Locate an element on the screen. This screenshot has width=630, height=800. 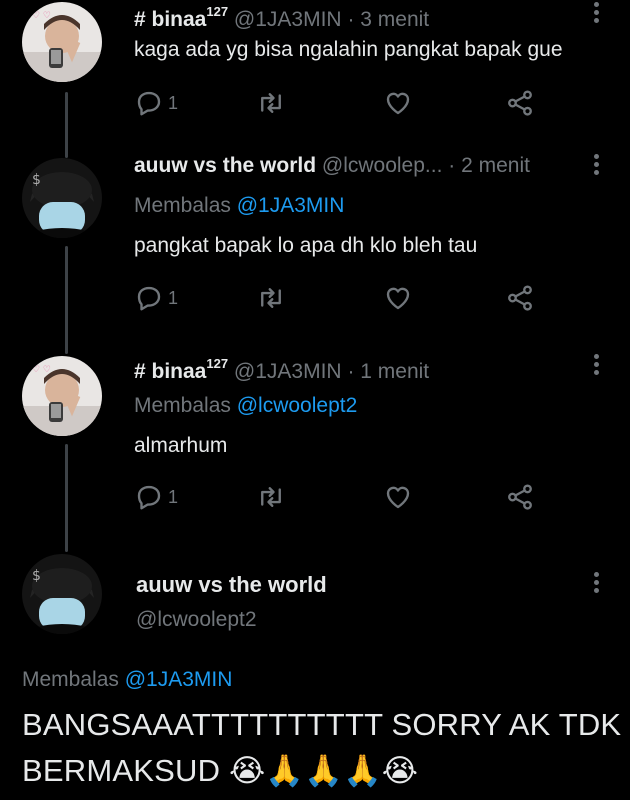
tweet-header: # binaa127 @1JA3MIN · 1 menit is located at coordinates (362, 369).